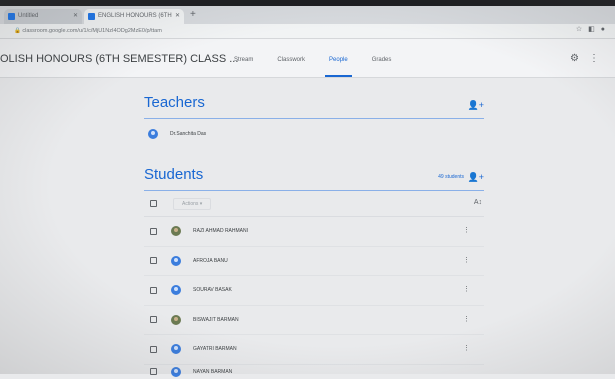 The height and width of the screenshot is (379, 615). What do you see at coordinates (91, 16) in the screenshot?
I see `classroom-favicon-icon` at bounding box center [91, 16].